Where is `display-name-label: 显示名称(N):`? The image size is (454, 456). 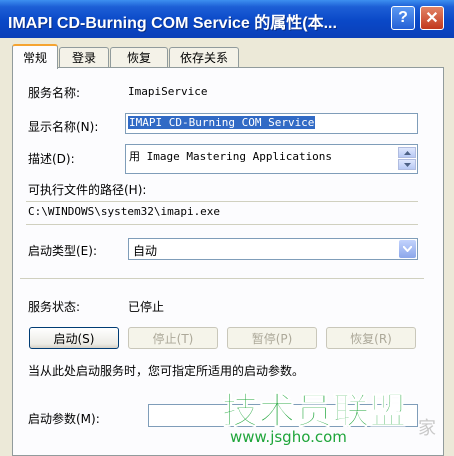
display-name-label: 显示名称(N): is located at coordinates (63, 127).